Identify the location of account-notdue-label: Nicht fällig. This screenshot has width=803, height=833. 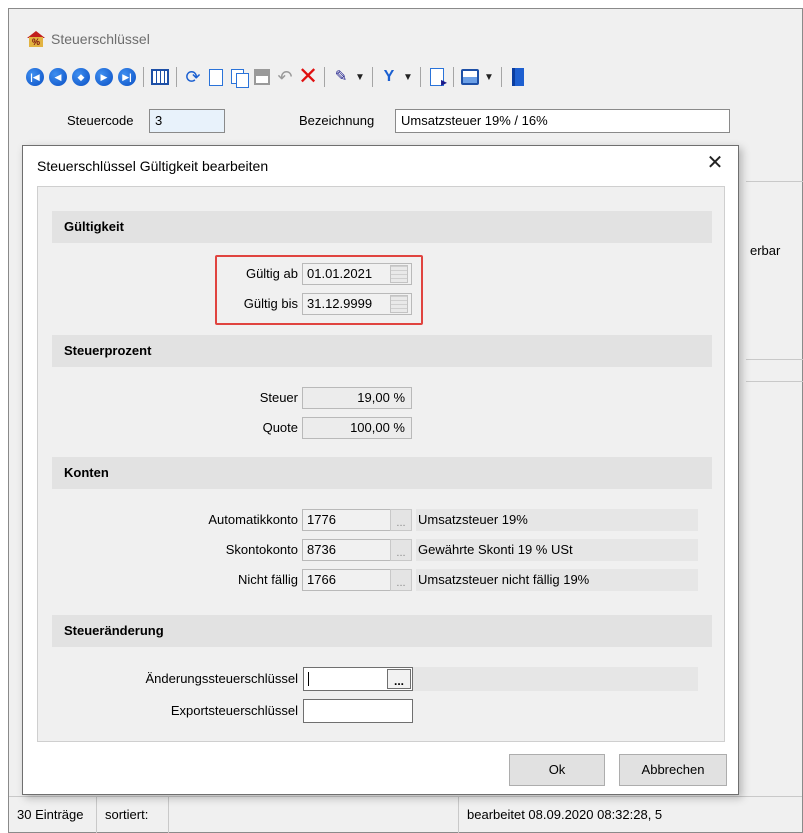
(268, 579).